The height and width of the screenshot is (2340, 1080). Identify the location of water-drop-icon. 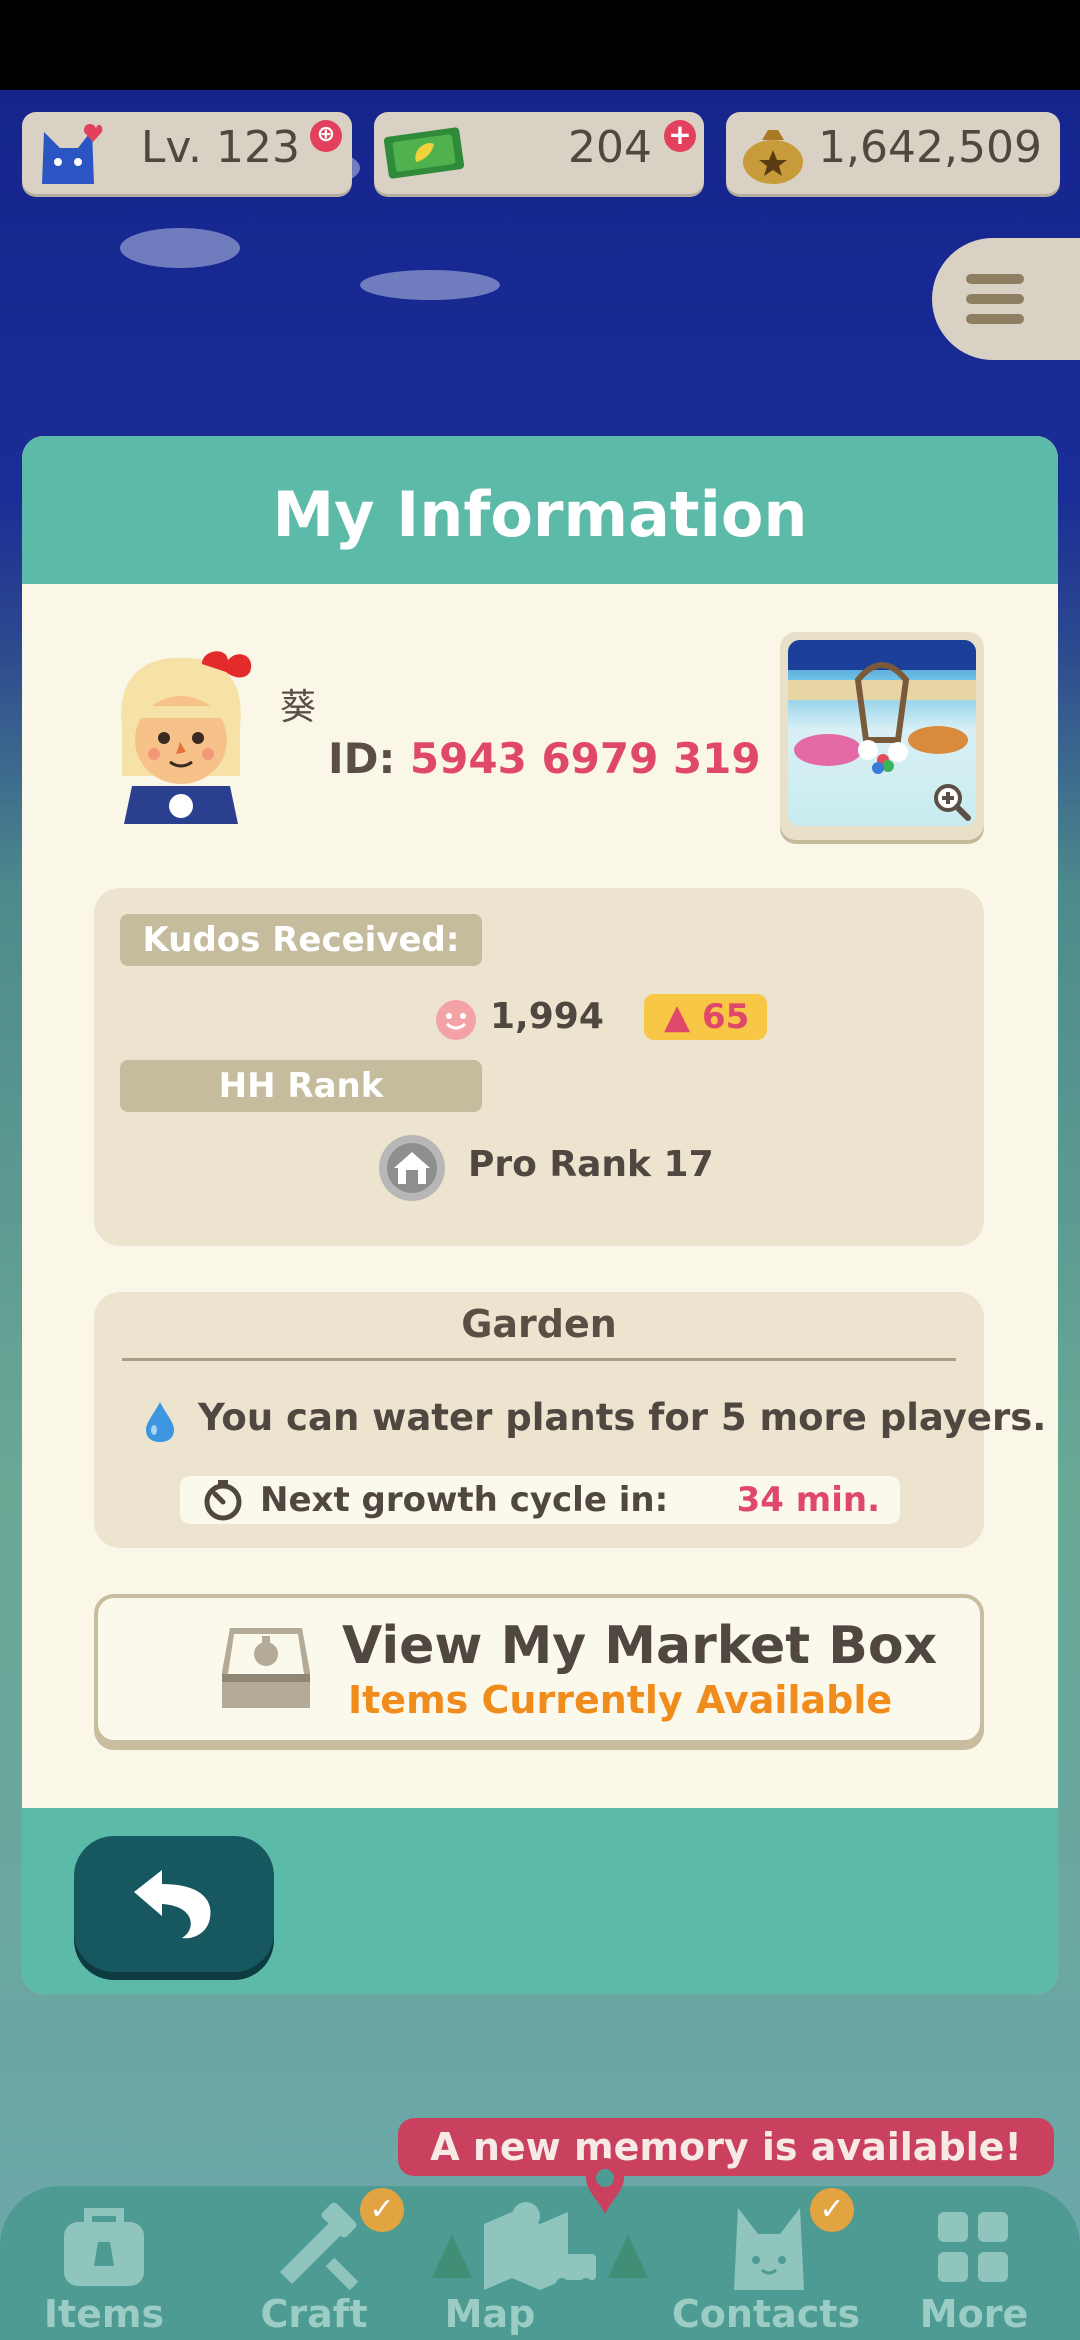
(160, 1422).